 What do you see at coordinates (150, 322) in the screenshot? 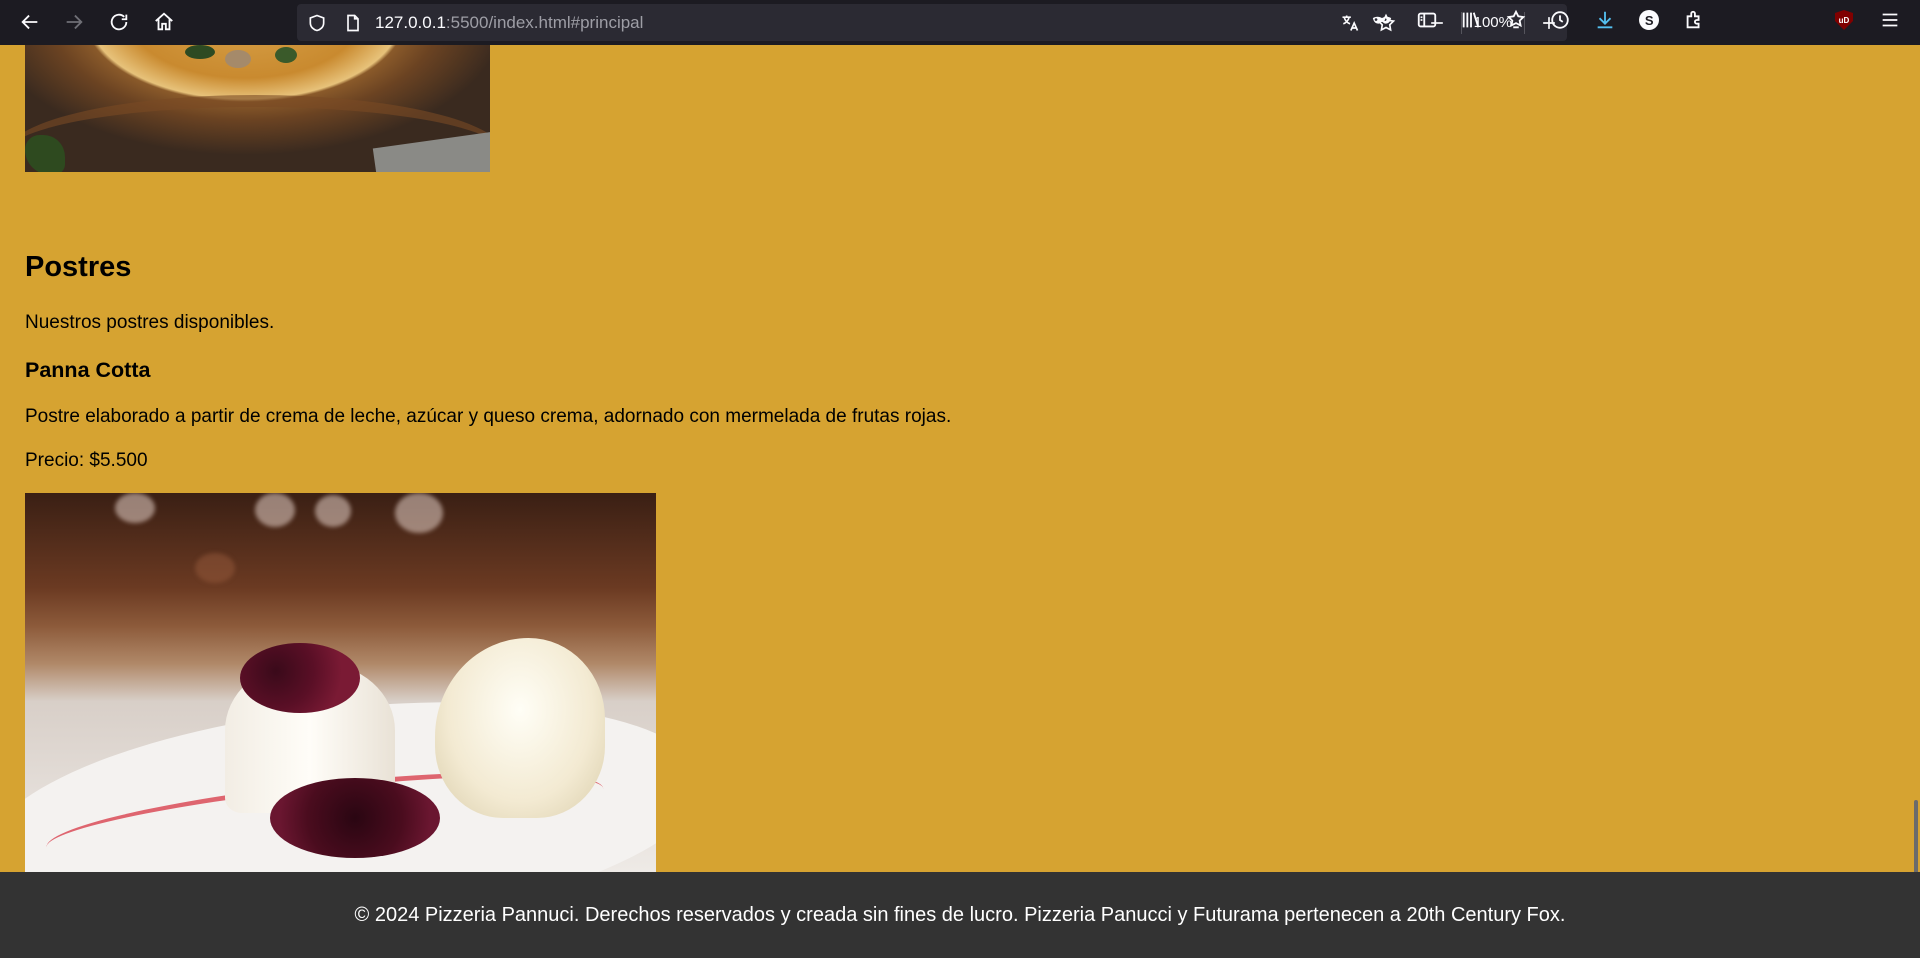
I see `section-description: Nuestros postres disponibles.` at bounding box center [150, 322].